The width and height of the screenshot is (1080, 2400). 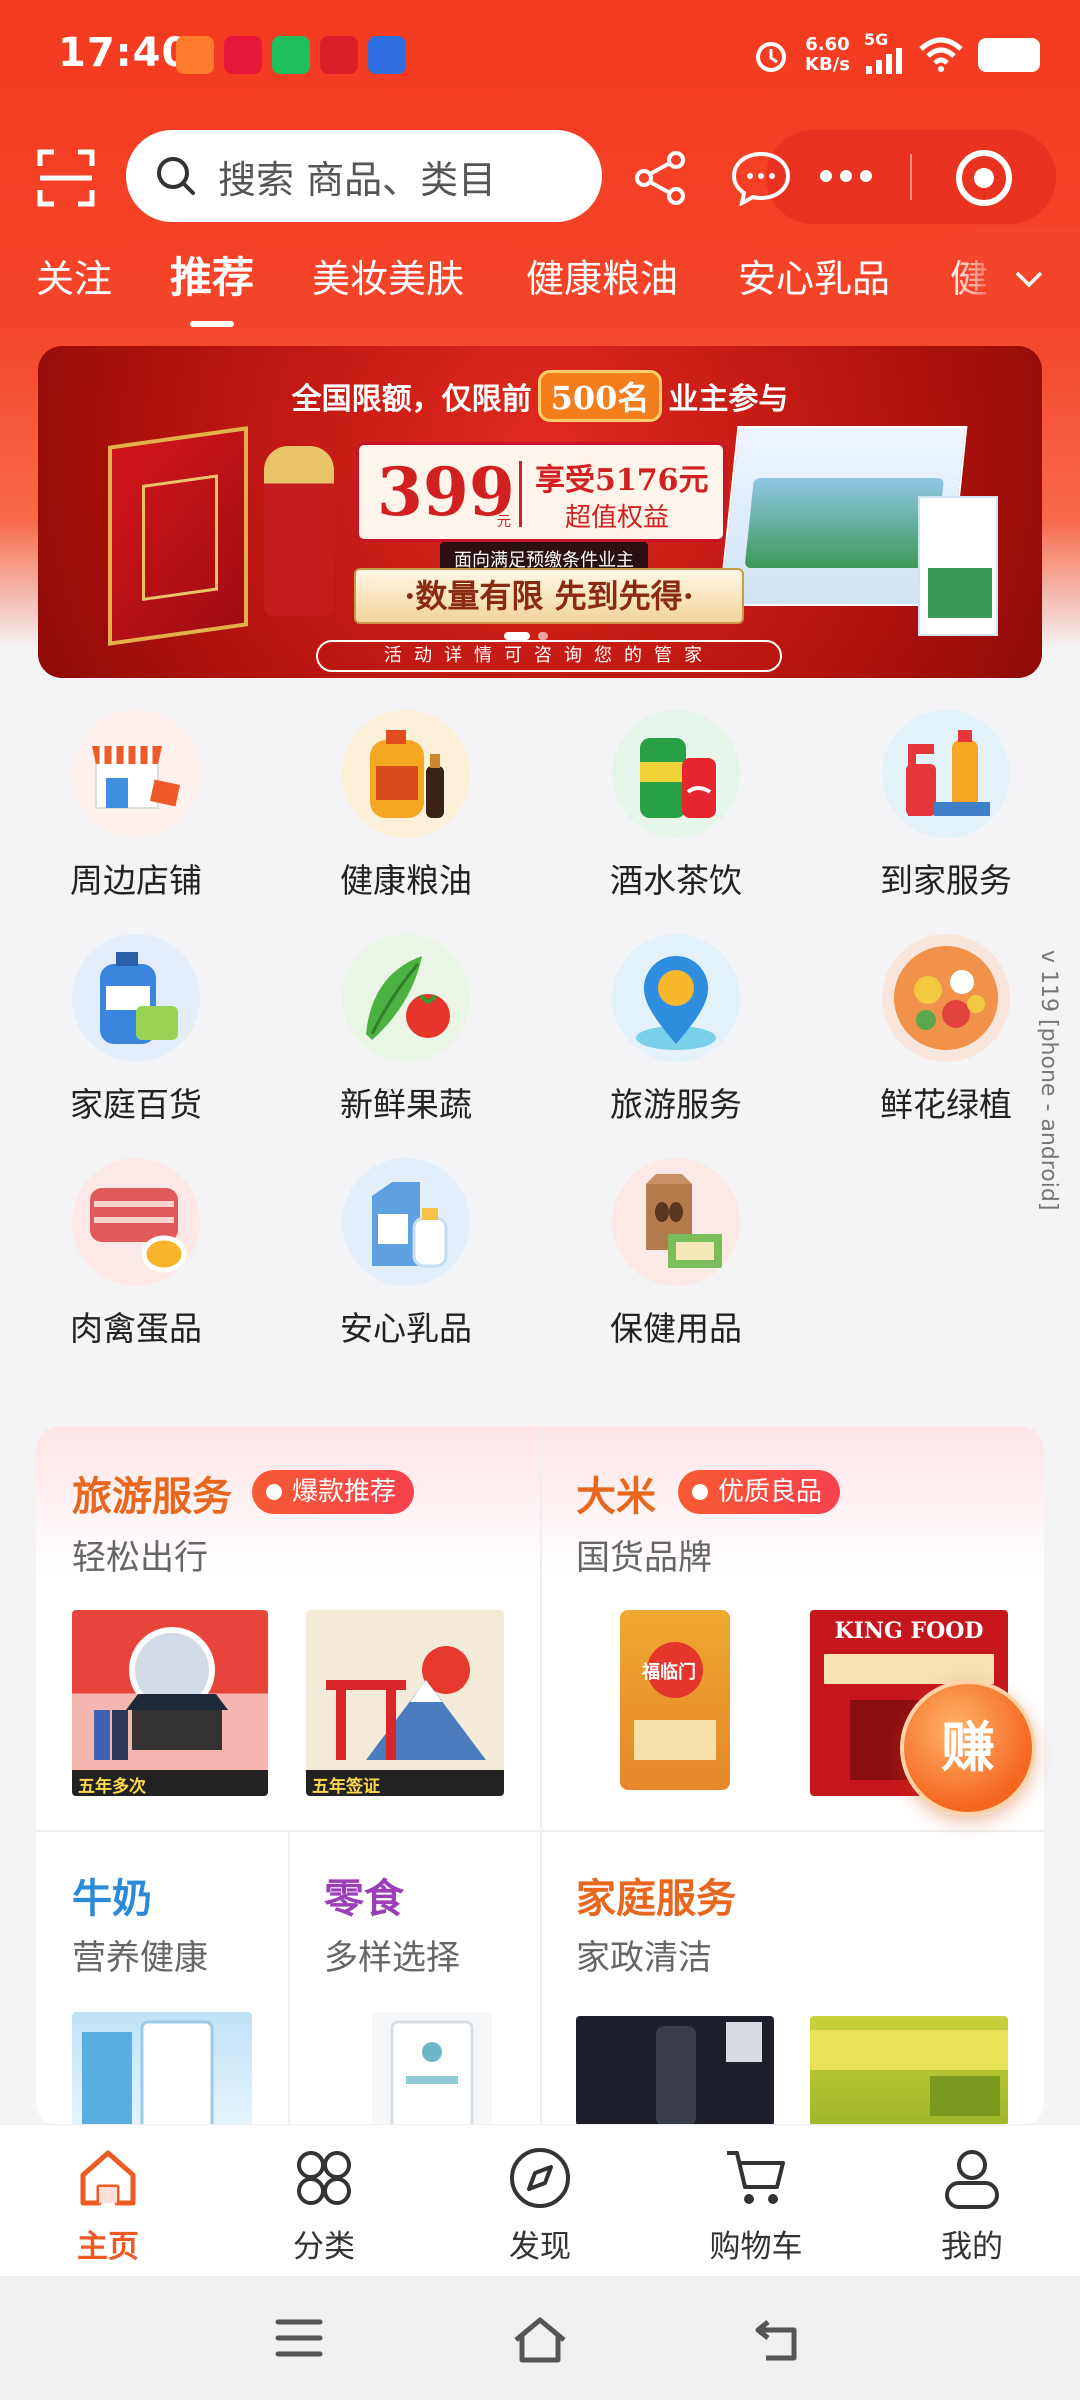 What do you see at coordinates (543, 636) in the screenshot?
I see `carousel-dot` at bounding box center [543, 636].